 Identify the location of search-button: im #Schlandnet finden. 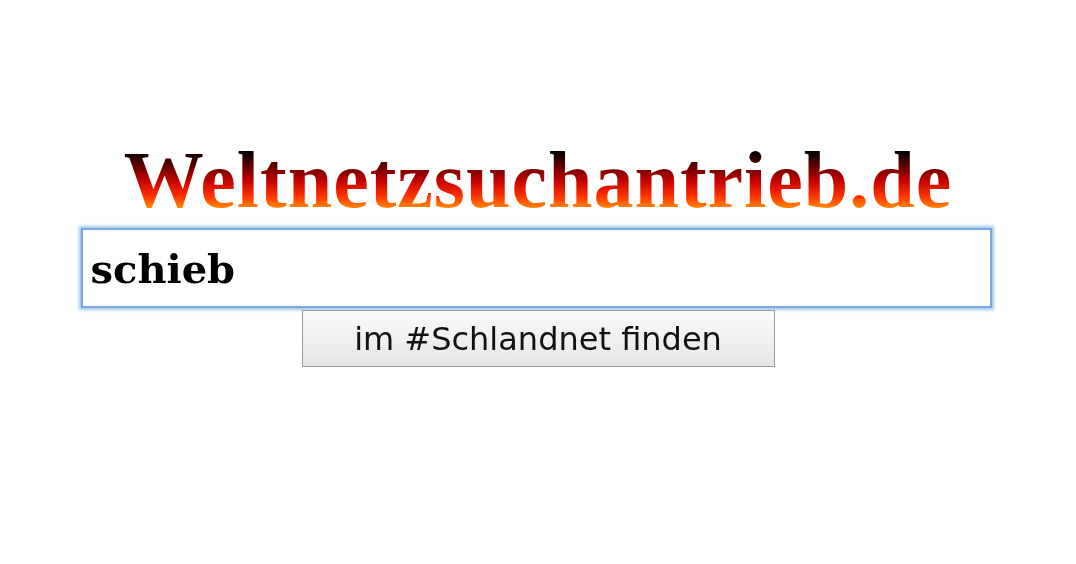
(538, 338).